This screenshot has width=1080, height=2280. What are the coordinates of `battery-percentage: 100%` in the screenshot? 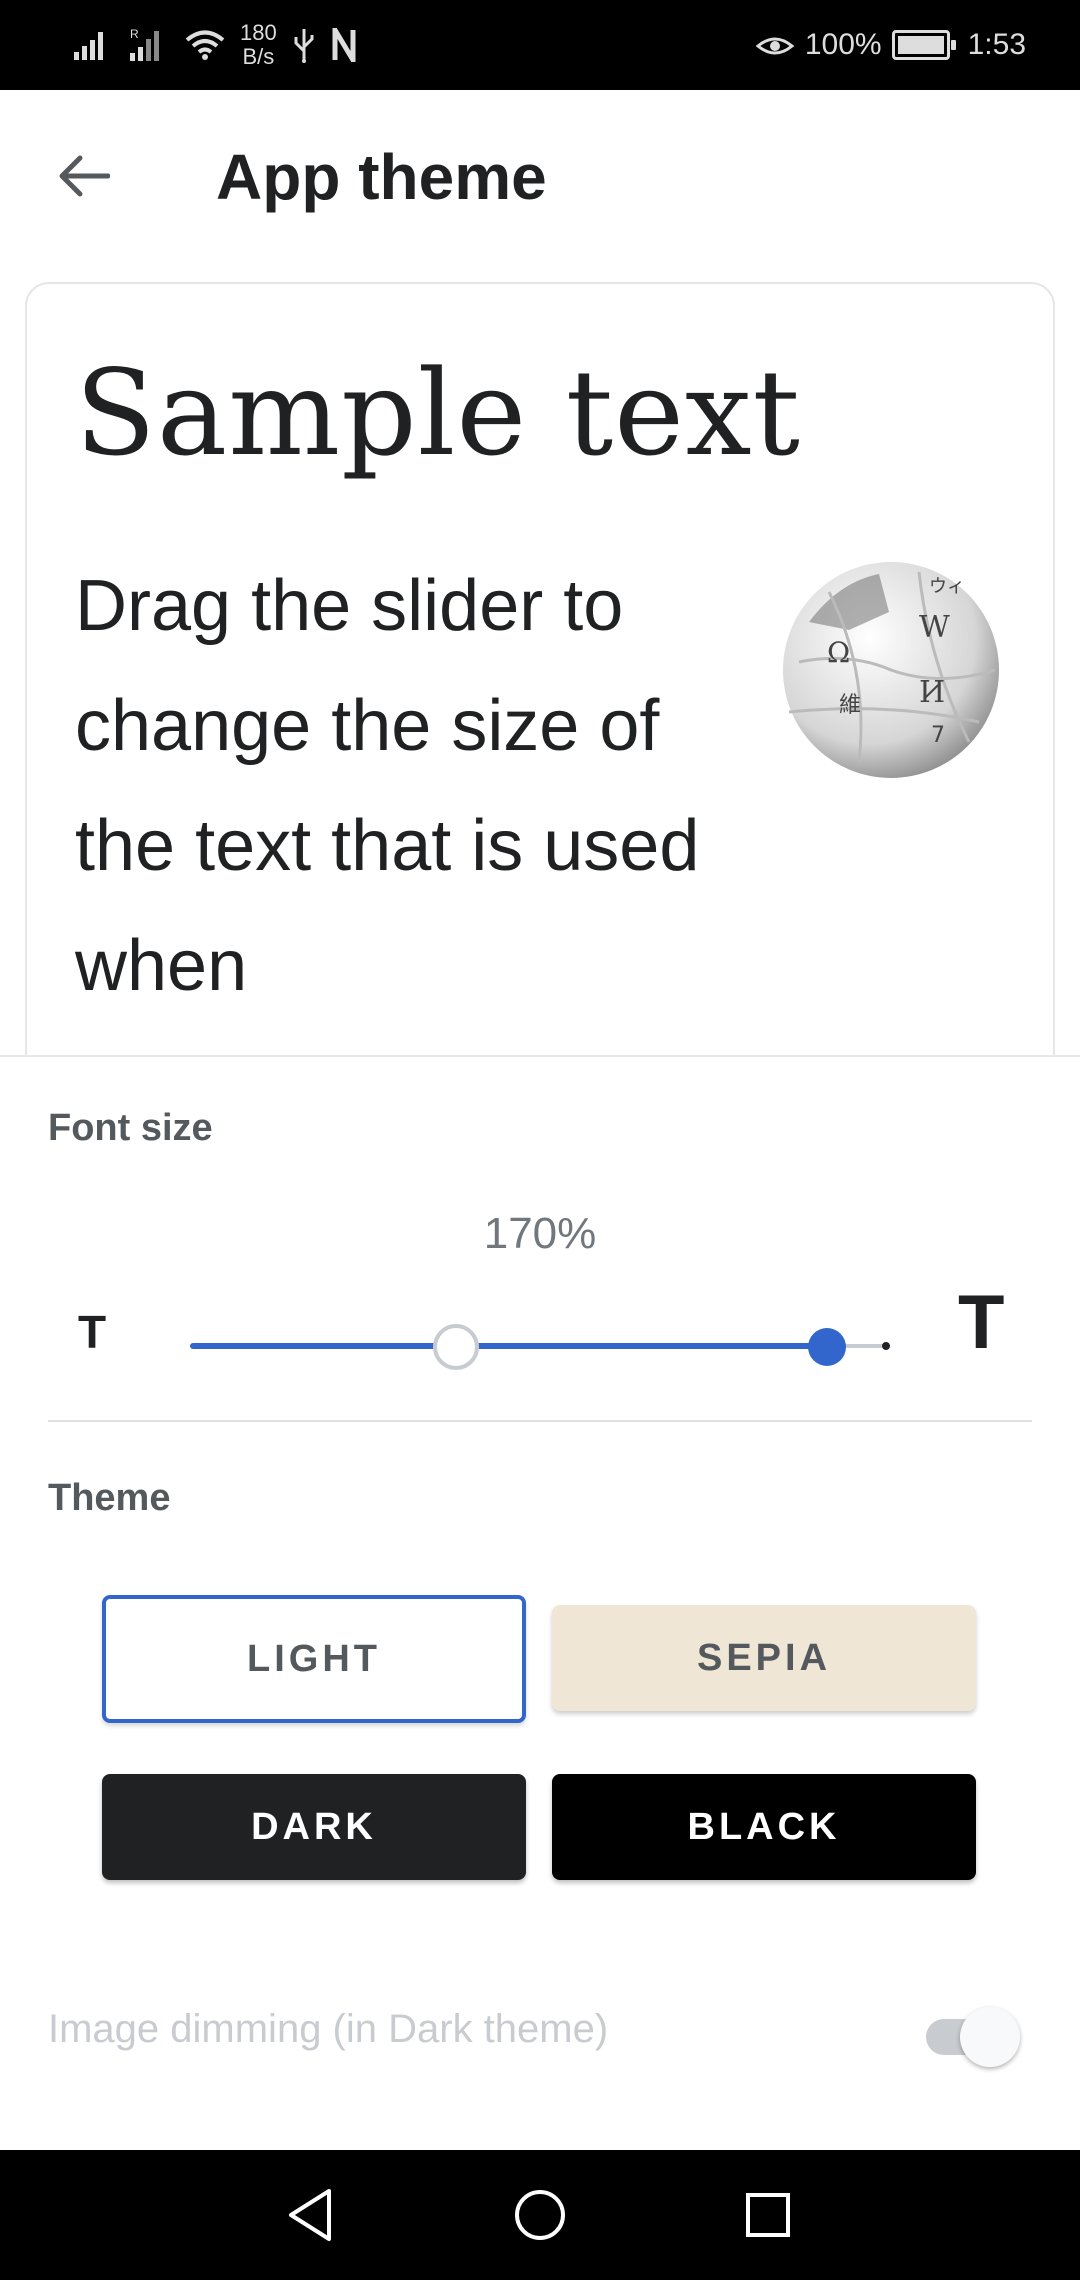 It's located at (843, 44).